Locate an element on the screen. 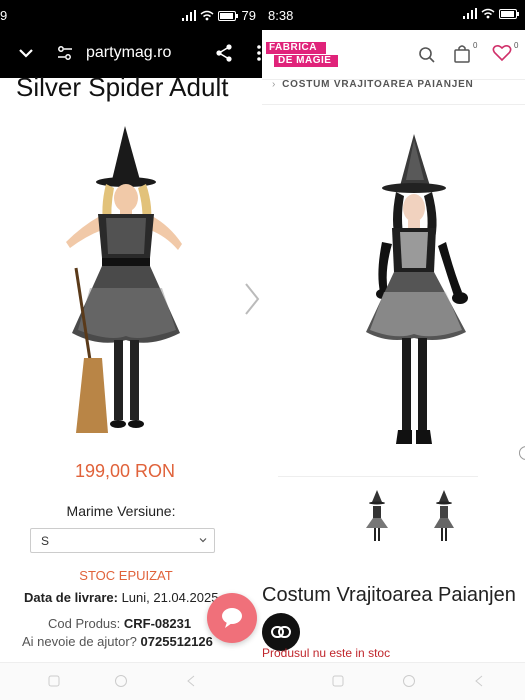 Image resolution: width=525 pixels, height=700 pixels. stock-message: Produsul nu este in stoc is located at coordinates (326, 653).